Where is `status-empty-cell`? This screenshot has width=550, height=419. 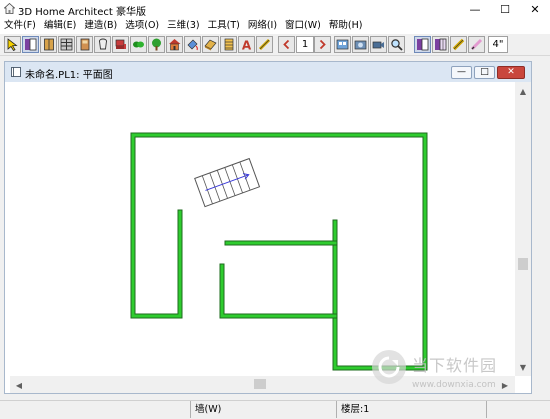 status-empty-cell is located at coordinates (518, 409).